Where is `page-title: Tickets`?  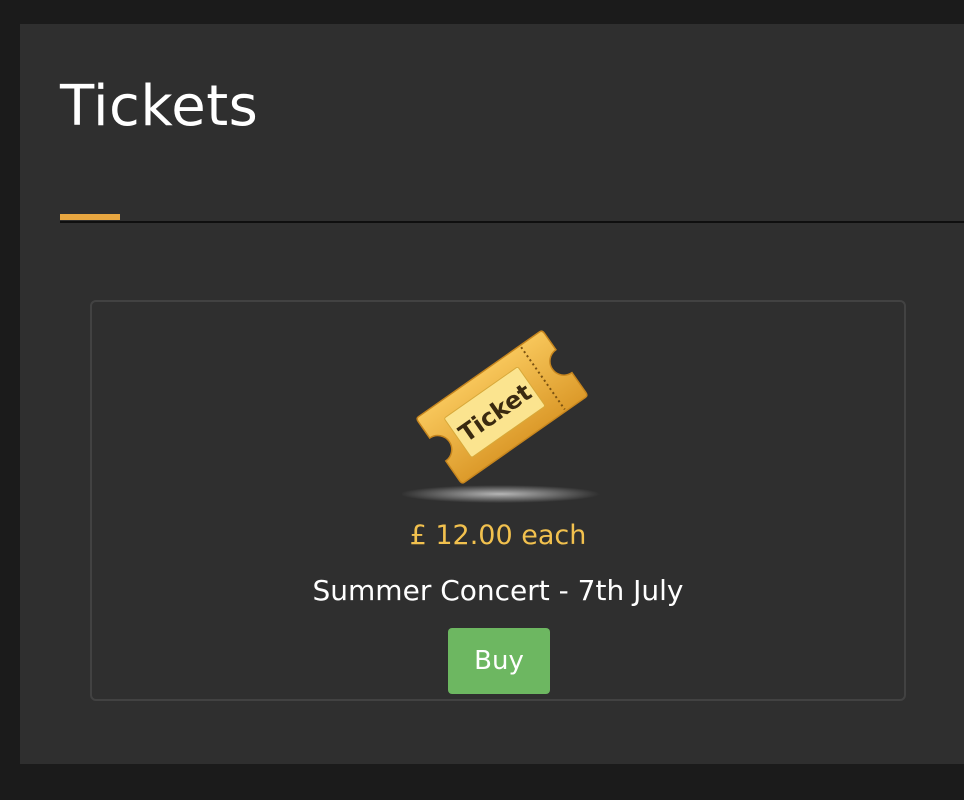 page-title: Tickets is located at coordinates (159, 106).